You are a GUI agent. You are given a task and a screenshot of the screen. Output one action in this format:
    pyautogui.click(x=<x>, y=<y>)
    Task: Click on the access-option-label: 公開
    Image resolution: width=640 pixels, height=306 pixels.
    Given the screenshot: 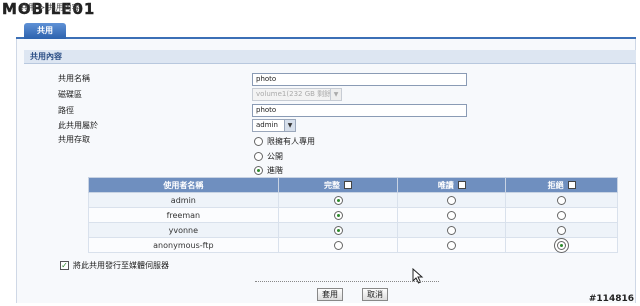 What is the action you would take?
    pyautogui.click(x=275, y=156)
    